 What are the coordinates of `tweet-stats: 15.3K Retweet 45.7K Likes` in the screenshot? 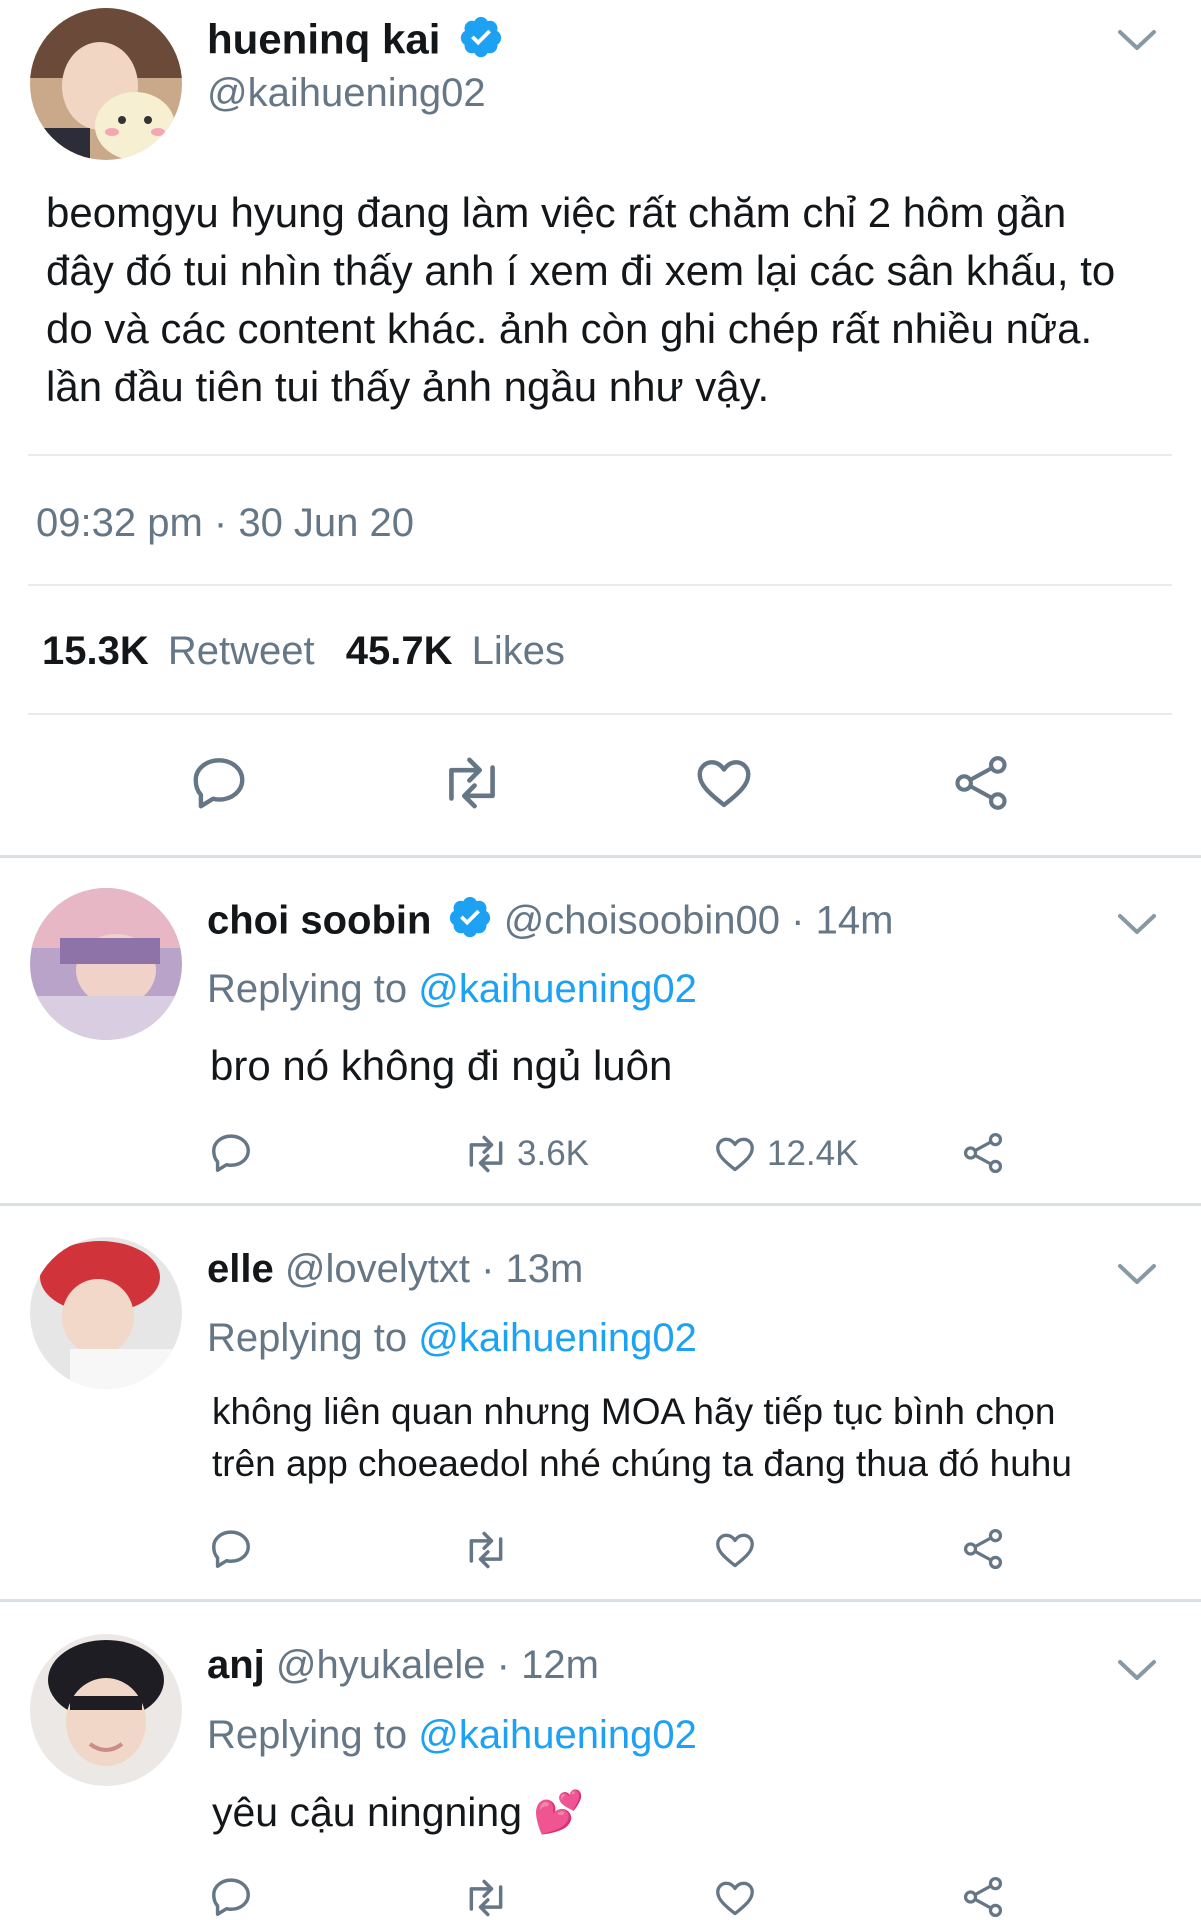 It's located at (303, 651).